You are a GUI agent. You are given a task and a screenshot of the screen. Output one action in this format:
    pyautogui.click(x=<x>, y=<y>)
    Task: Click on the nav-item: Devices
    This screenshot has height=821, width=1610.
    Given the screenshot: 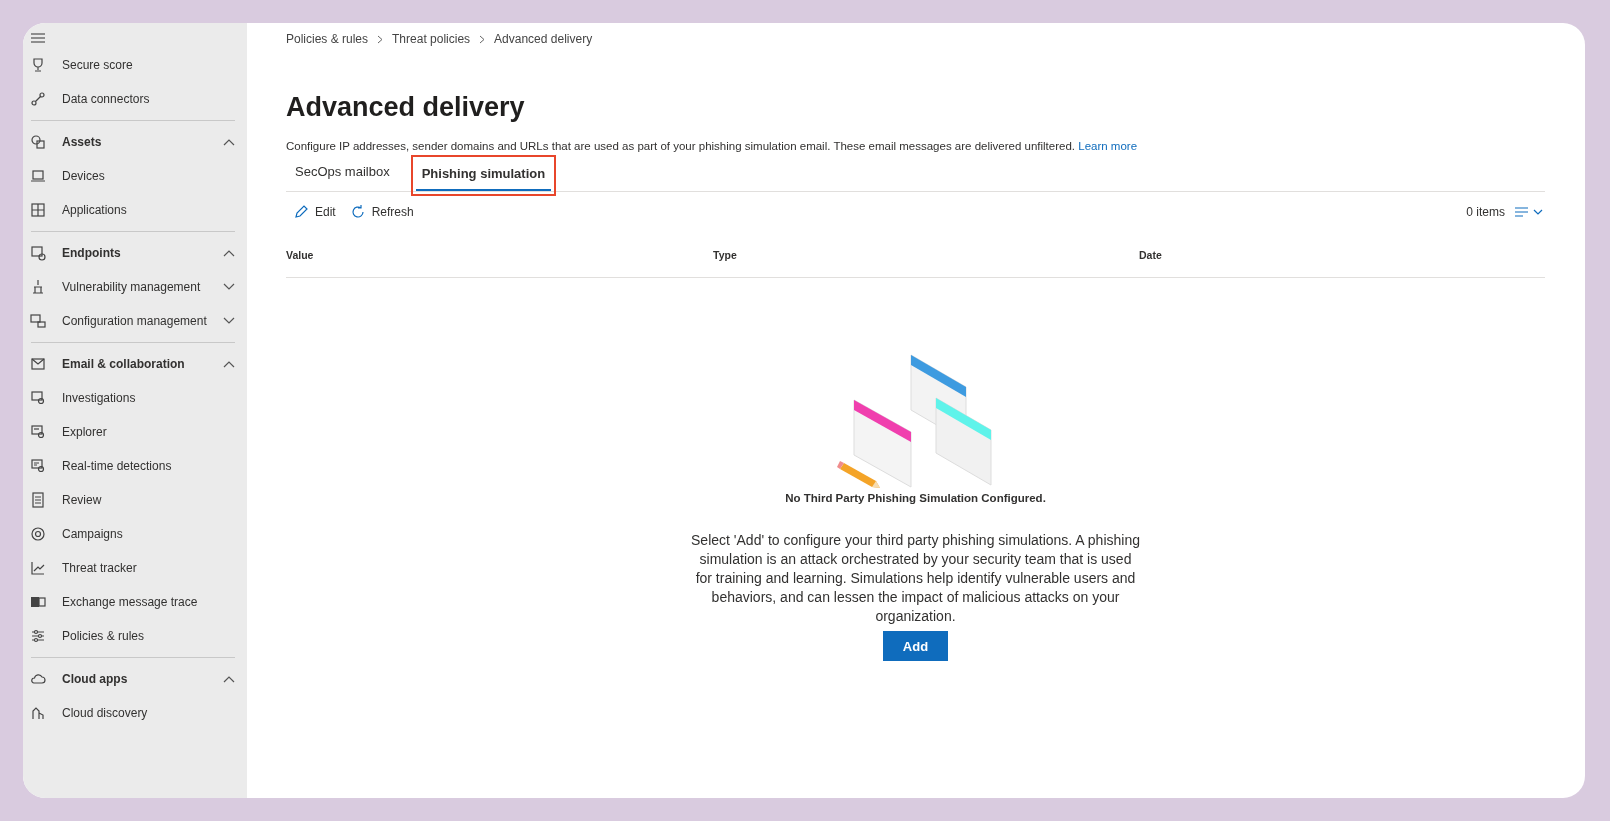 What is the action you would take?
    pyautogui.click(x=135, y=176)
    